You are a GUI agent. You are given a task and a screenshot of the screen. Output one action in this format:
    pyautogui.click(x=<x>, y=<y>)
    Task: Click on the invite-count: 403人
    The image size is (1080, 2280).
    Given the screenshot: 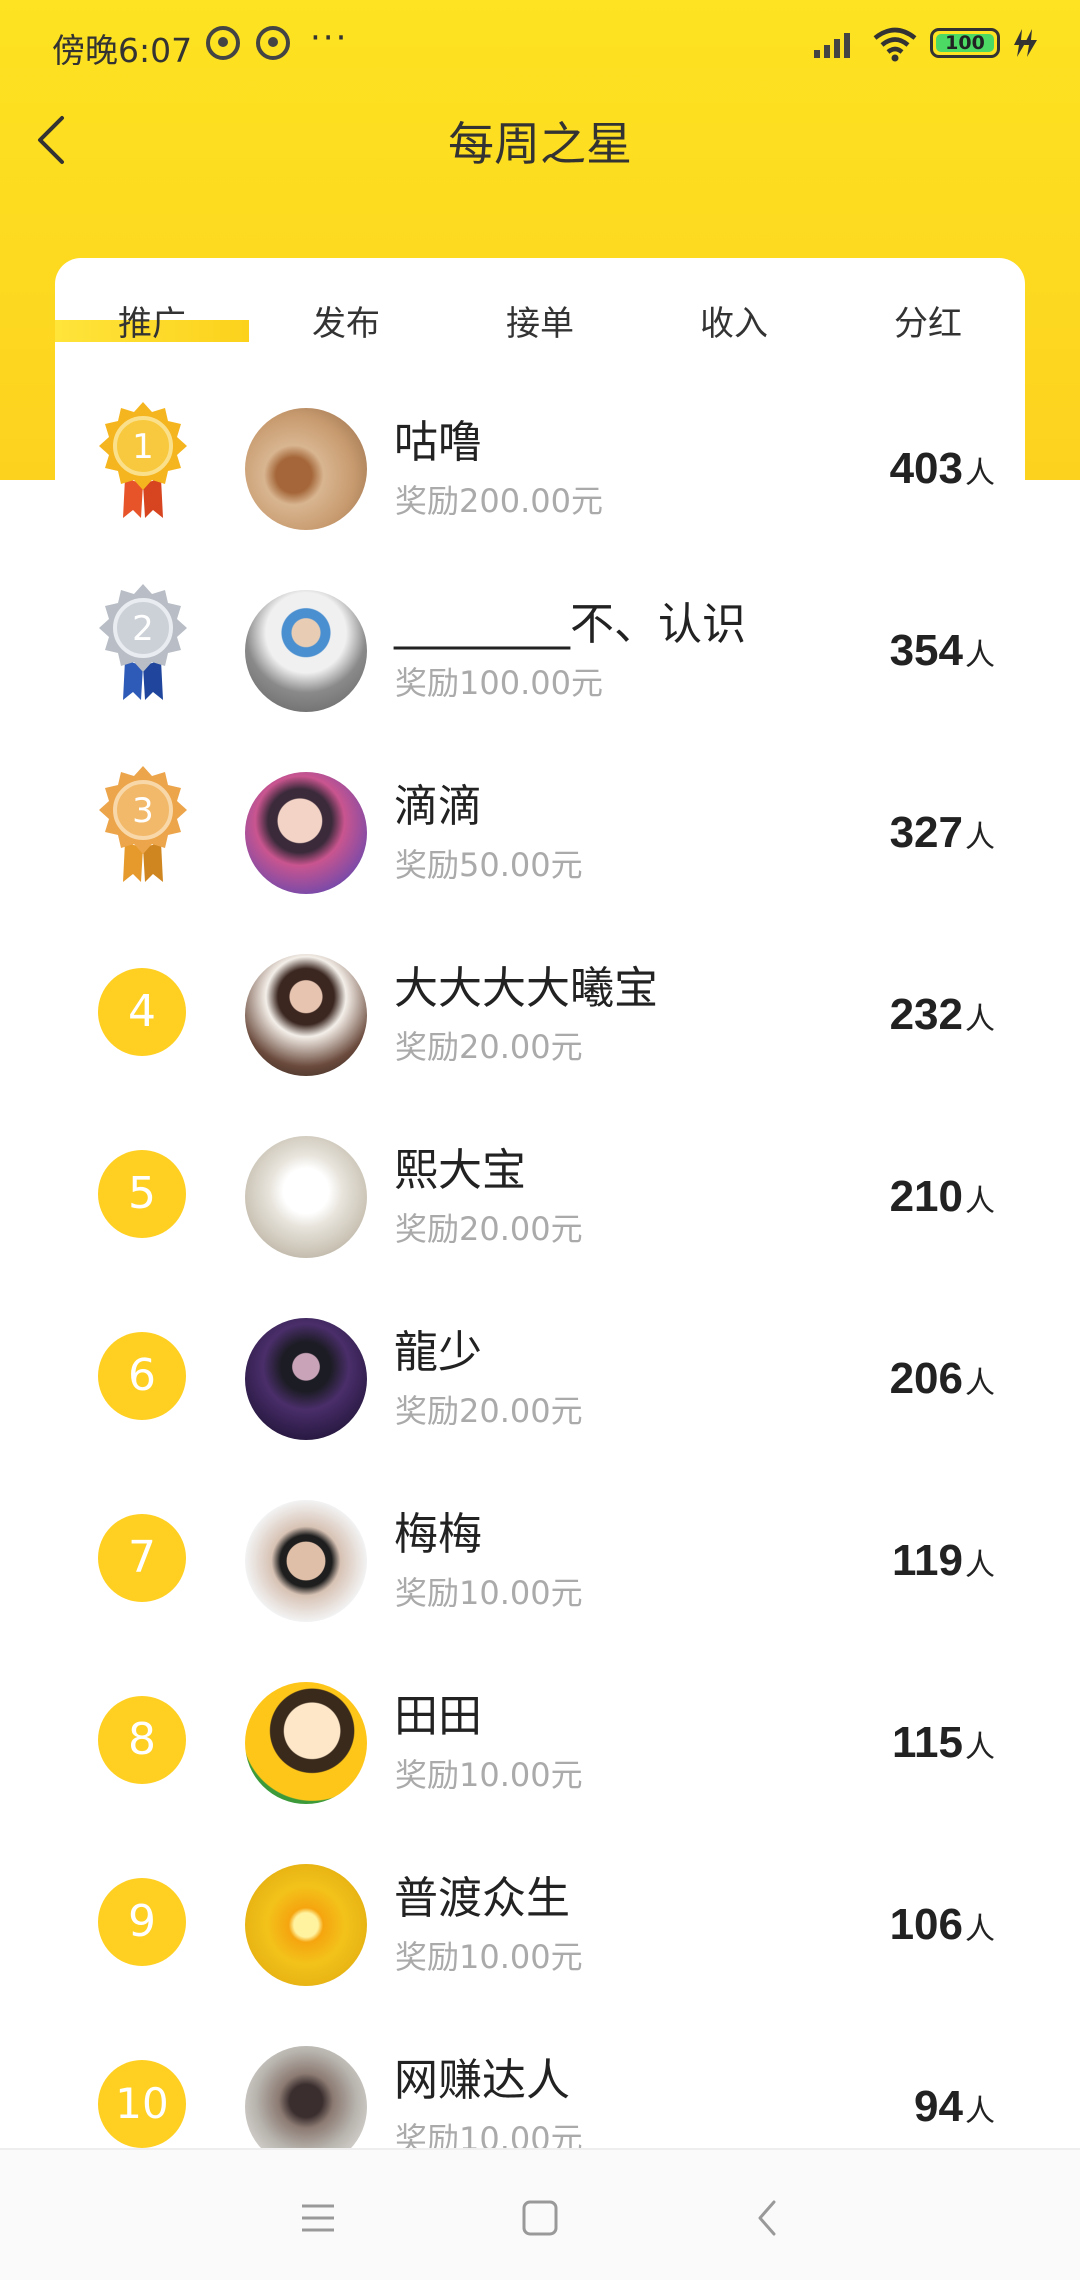 What is the action you would take?
    pyautogui.click(x=942, y=469)
    